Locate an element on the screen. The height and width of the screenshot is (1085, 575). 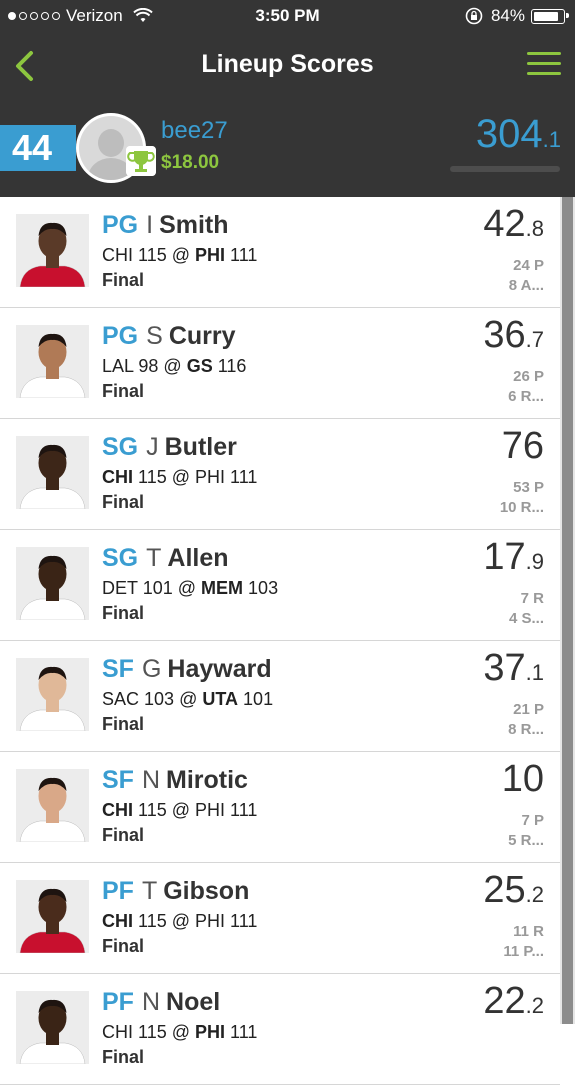
player-first-initial: G is located at coordinates (151, 669).